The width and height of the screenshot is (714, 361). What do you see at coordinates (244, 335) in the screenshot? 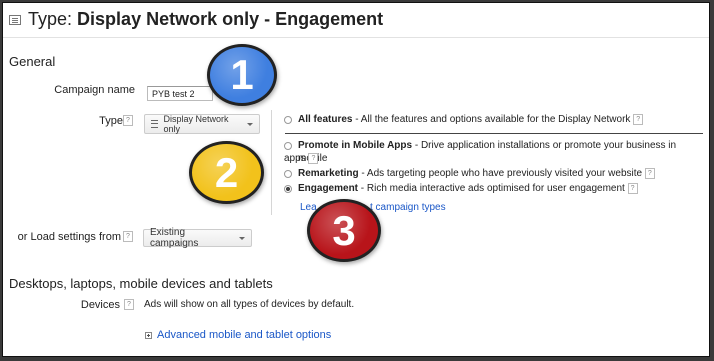
I see `advanced-mobile-link: Advanced mobile and tablet options` at bounding box center [244, 335].